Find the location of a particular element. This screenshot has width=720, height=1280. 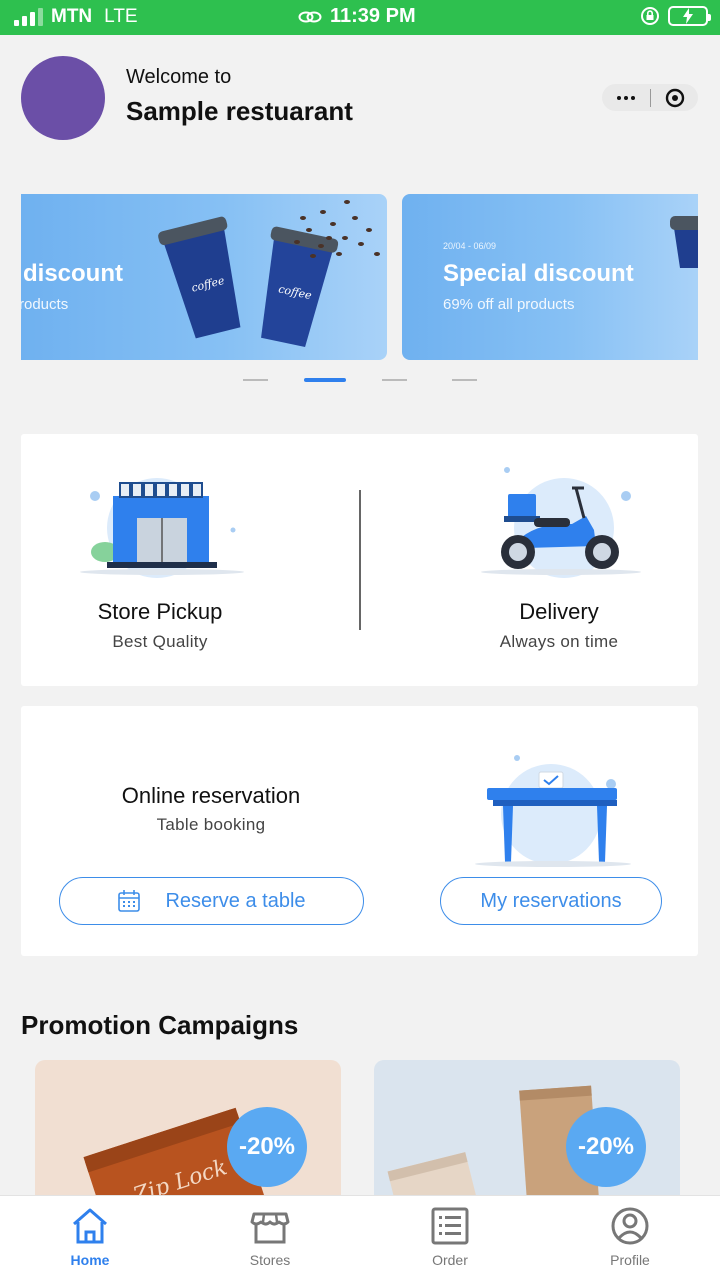

store-pickup-subtitle: Best Quality is located at coordinates (160, 641).